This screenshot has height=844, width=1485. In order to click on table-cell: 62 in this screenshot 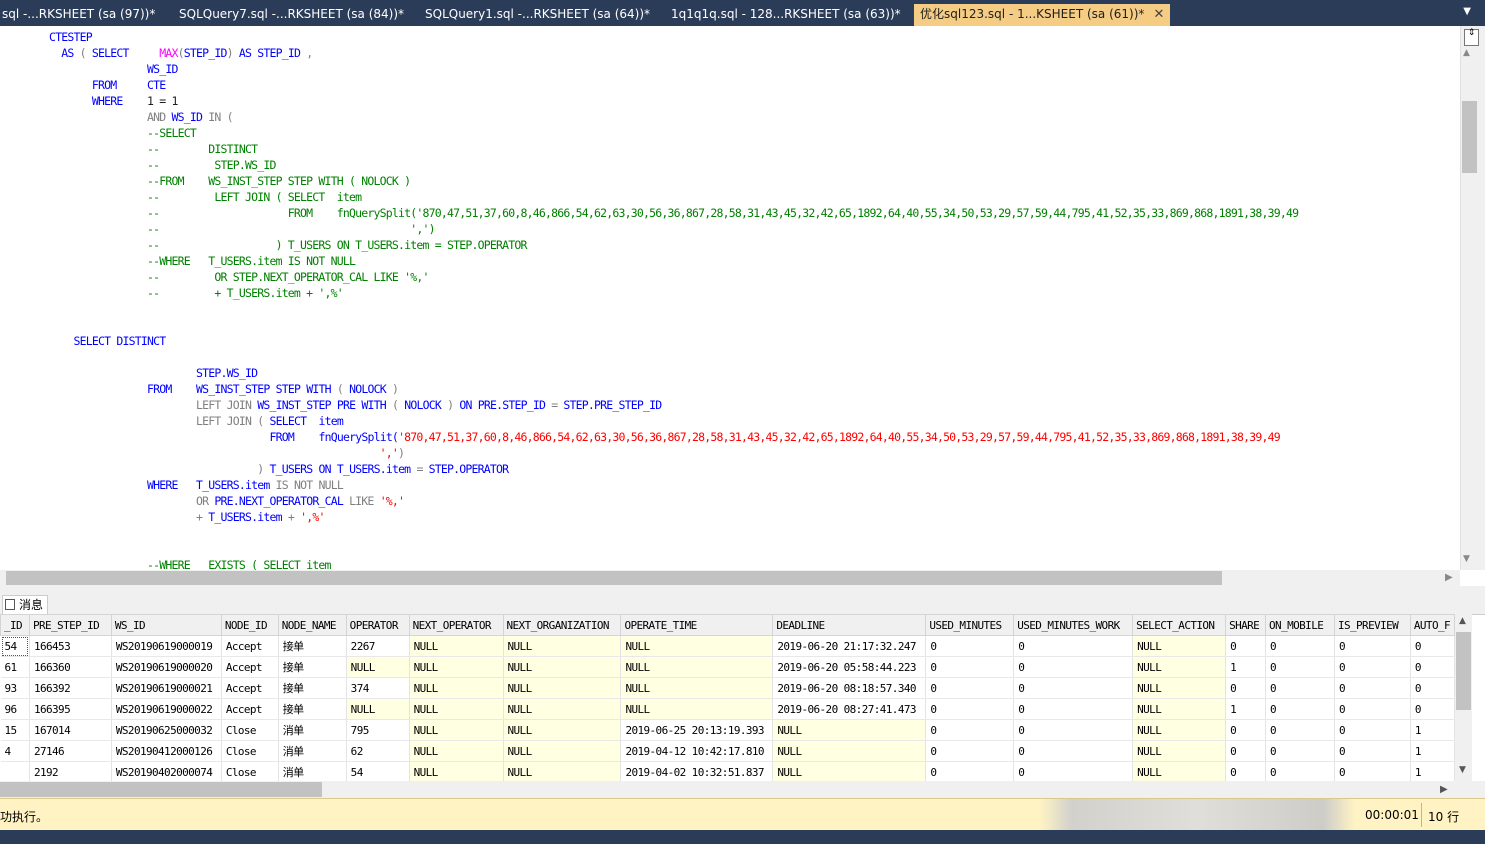, I will do `click(378, 751)`.